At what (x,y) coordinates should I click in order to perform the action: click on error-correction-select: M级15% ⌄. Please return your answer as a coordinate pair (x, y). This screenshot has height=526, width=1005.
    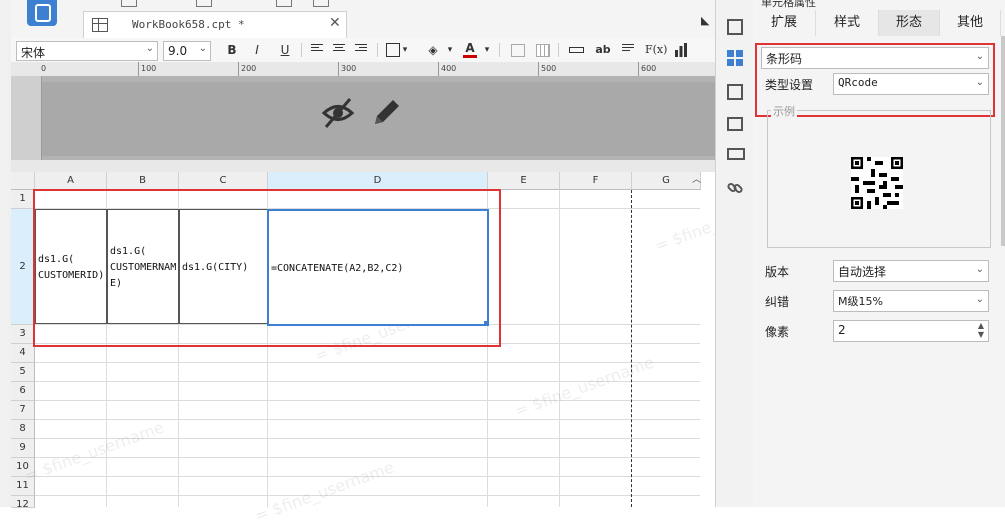
    Looking at the image, I should click on (911, 301).